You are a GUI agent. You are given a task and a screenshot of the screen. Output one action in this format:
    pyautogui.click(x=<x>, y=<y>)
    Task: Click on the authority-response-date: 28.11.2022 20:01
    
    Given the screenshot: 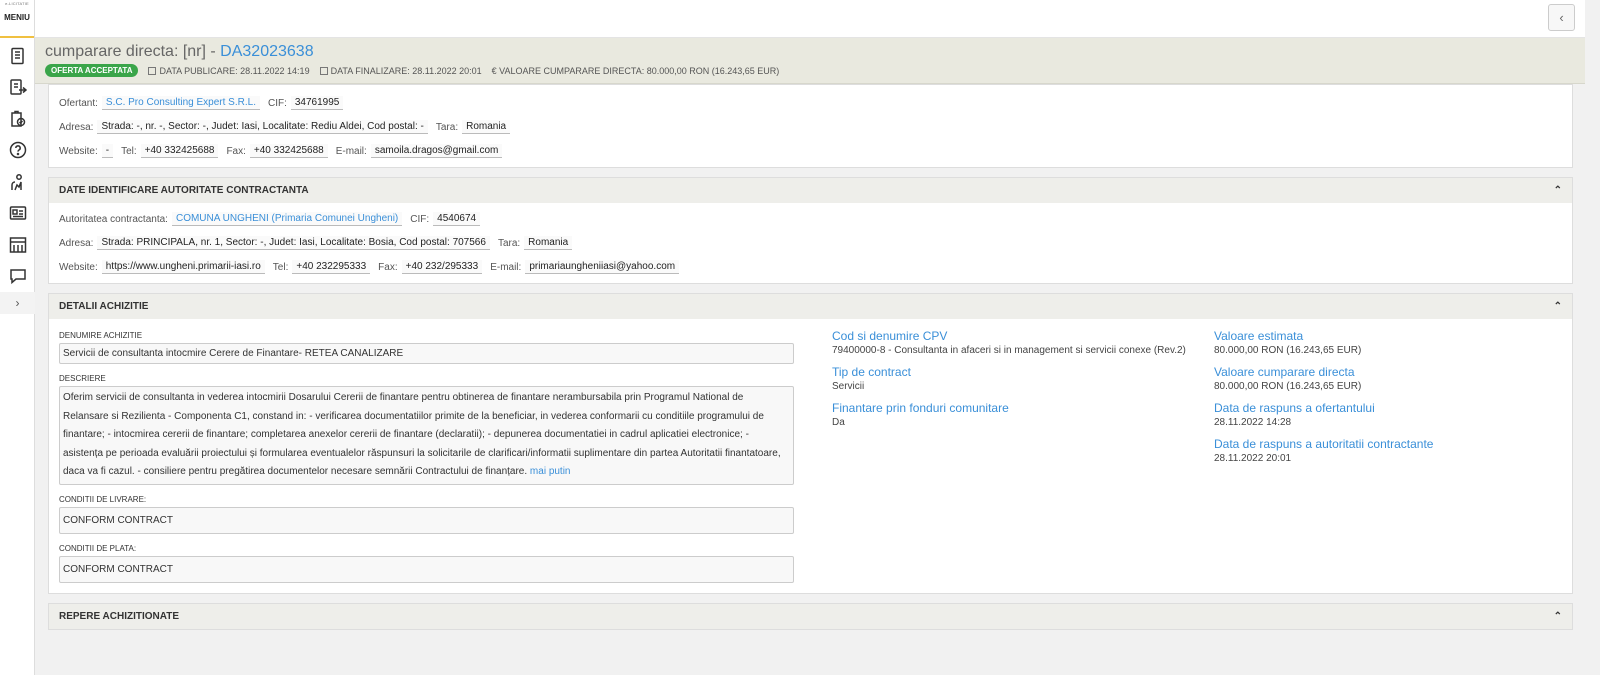 What is the action you would take?
    pyautogui.click(x=1253, y=458)
    